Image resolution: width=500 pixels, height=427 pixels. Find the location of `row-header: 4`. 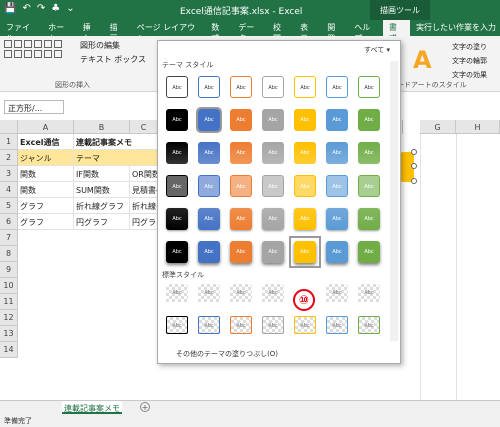

row-header: 4 is located at coordinates (9, 190).